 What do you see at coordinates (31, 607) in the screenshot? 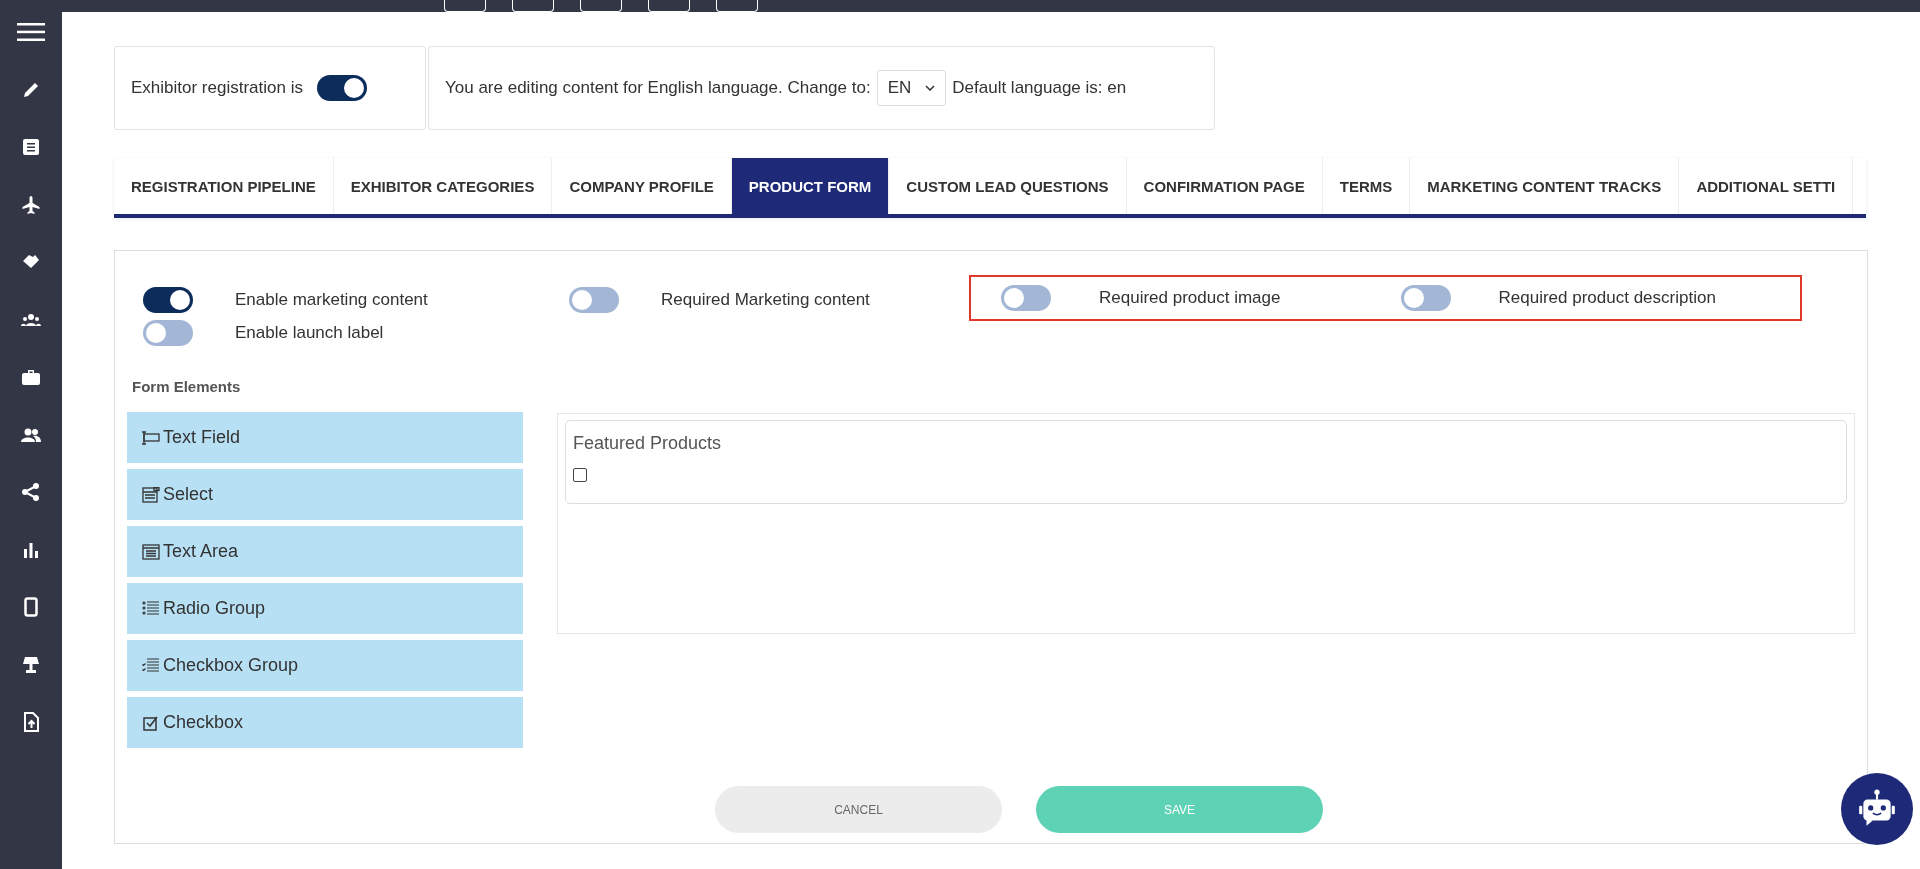
I see `tablet-icon` at bounding box center [31, 607].